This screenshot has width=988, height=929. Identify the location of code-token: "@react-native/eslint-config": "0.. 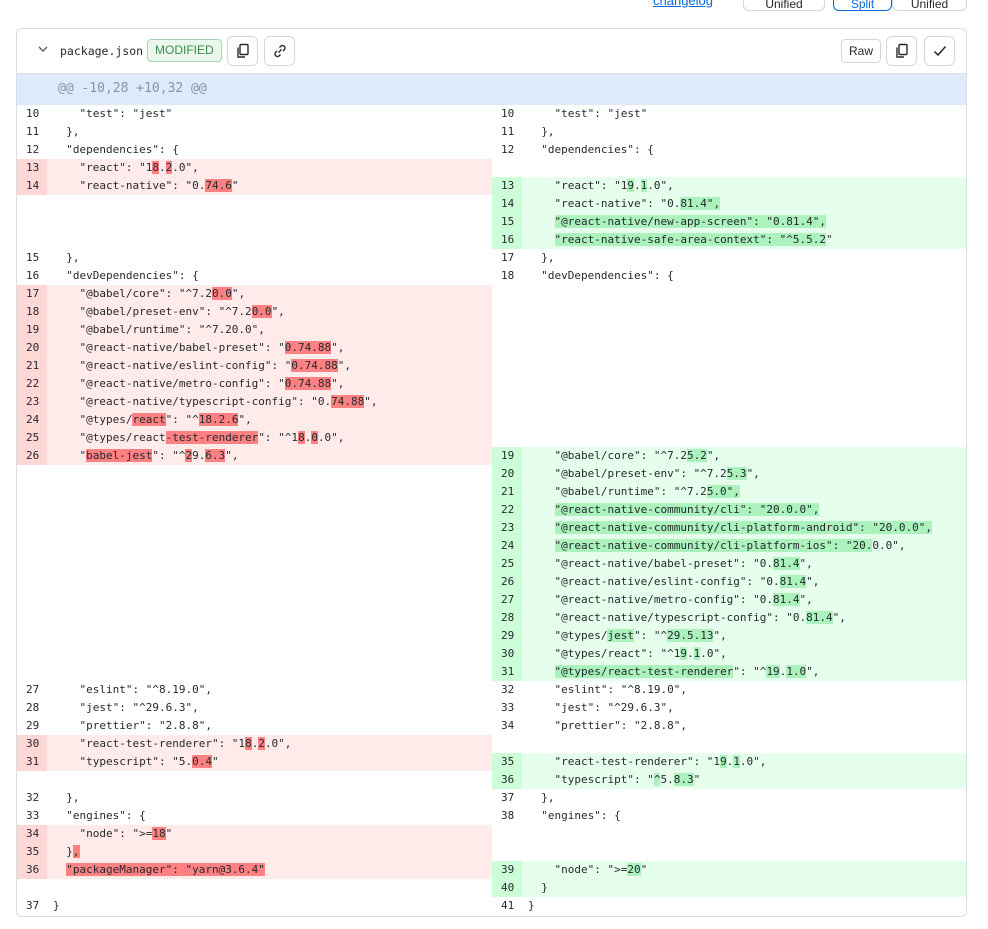
(654, 581).